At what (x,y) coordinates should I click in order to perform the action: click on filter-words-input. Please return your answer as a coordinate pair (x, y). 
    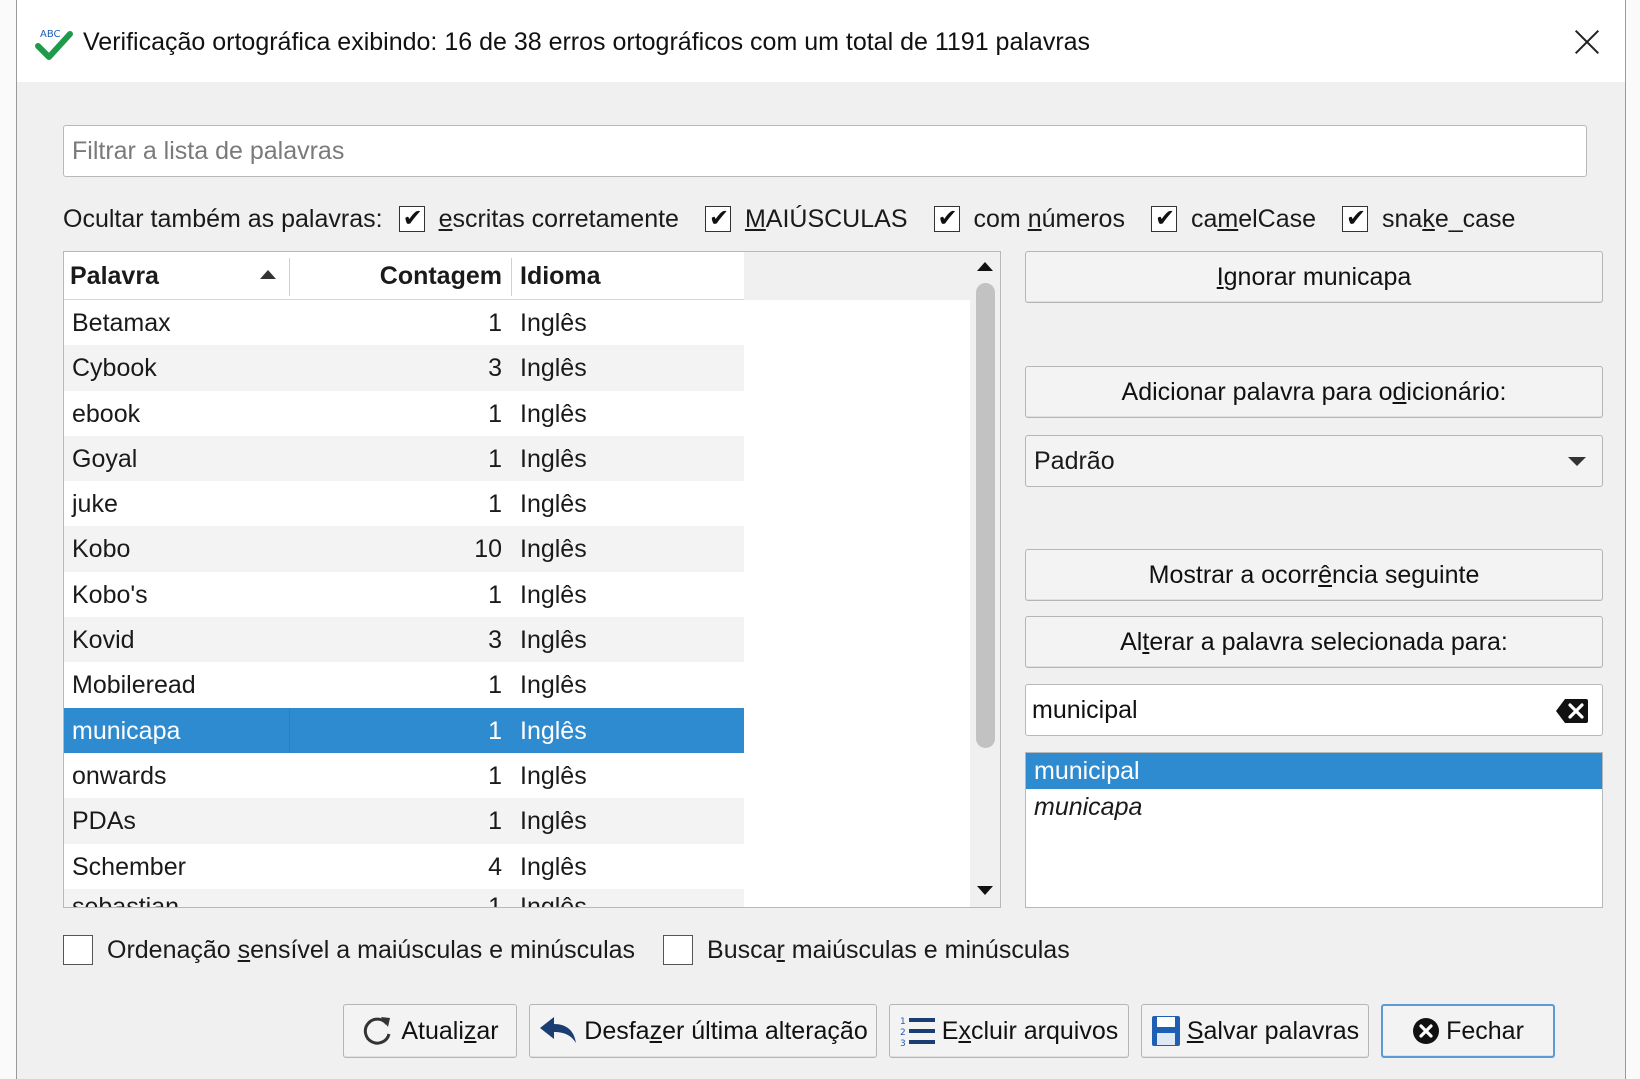
    Looking at the image, I should click on (825, 151).